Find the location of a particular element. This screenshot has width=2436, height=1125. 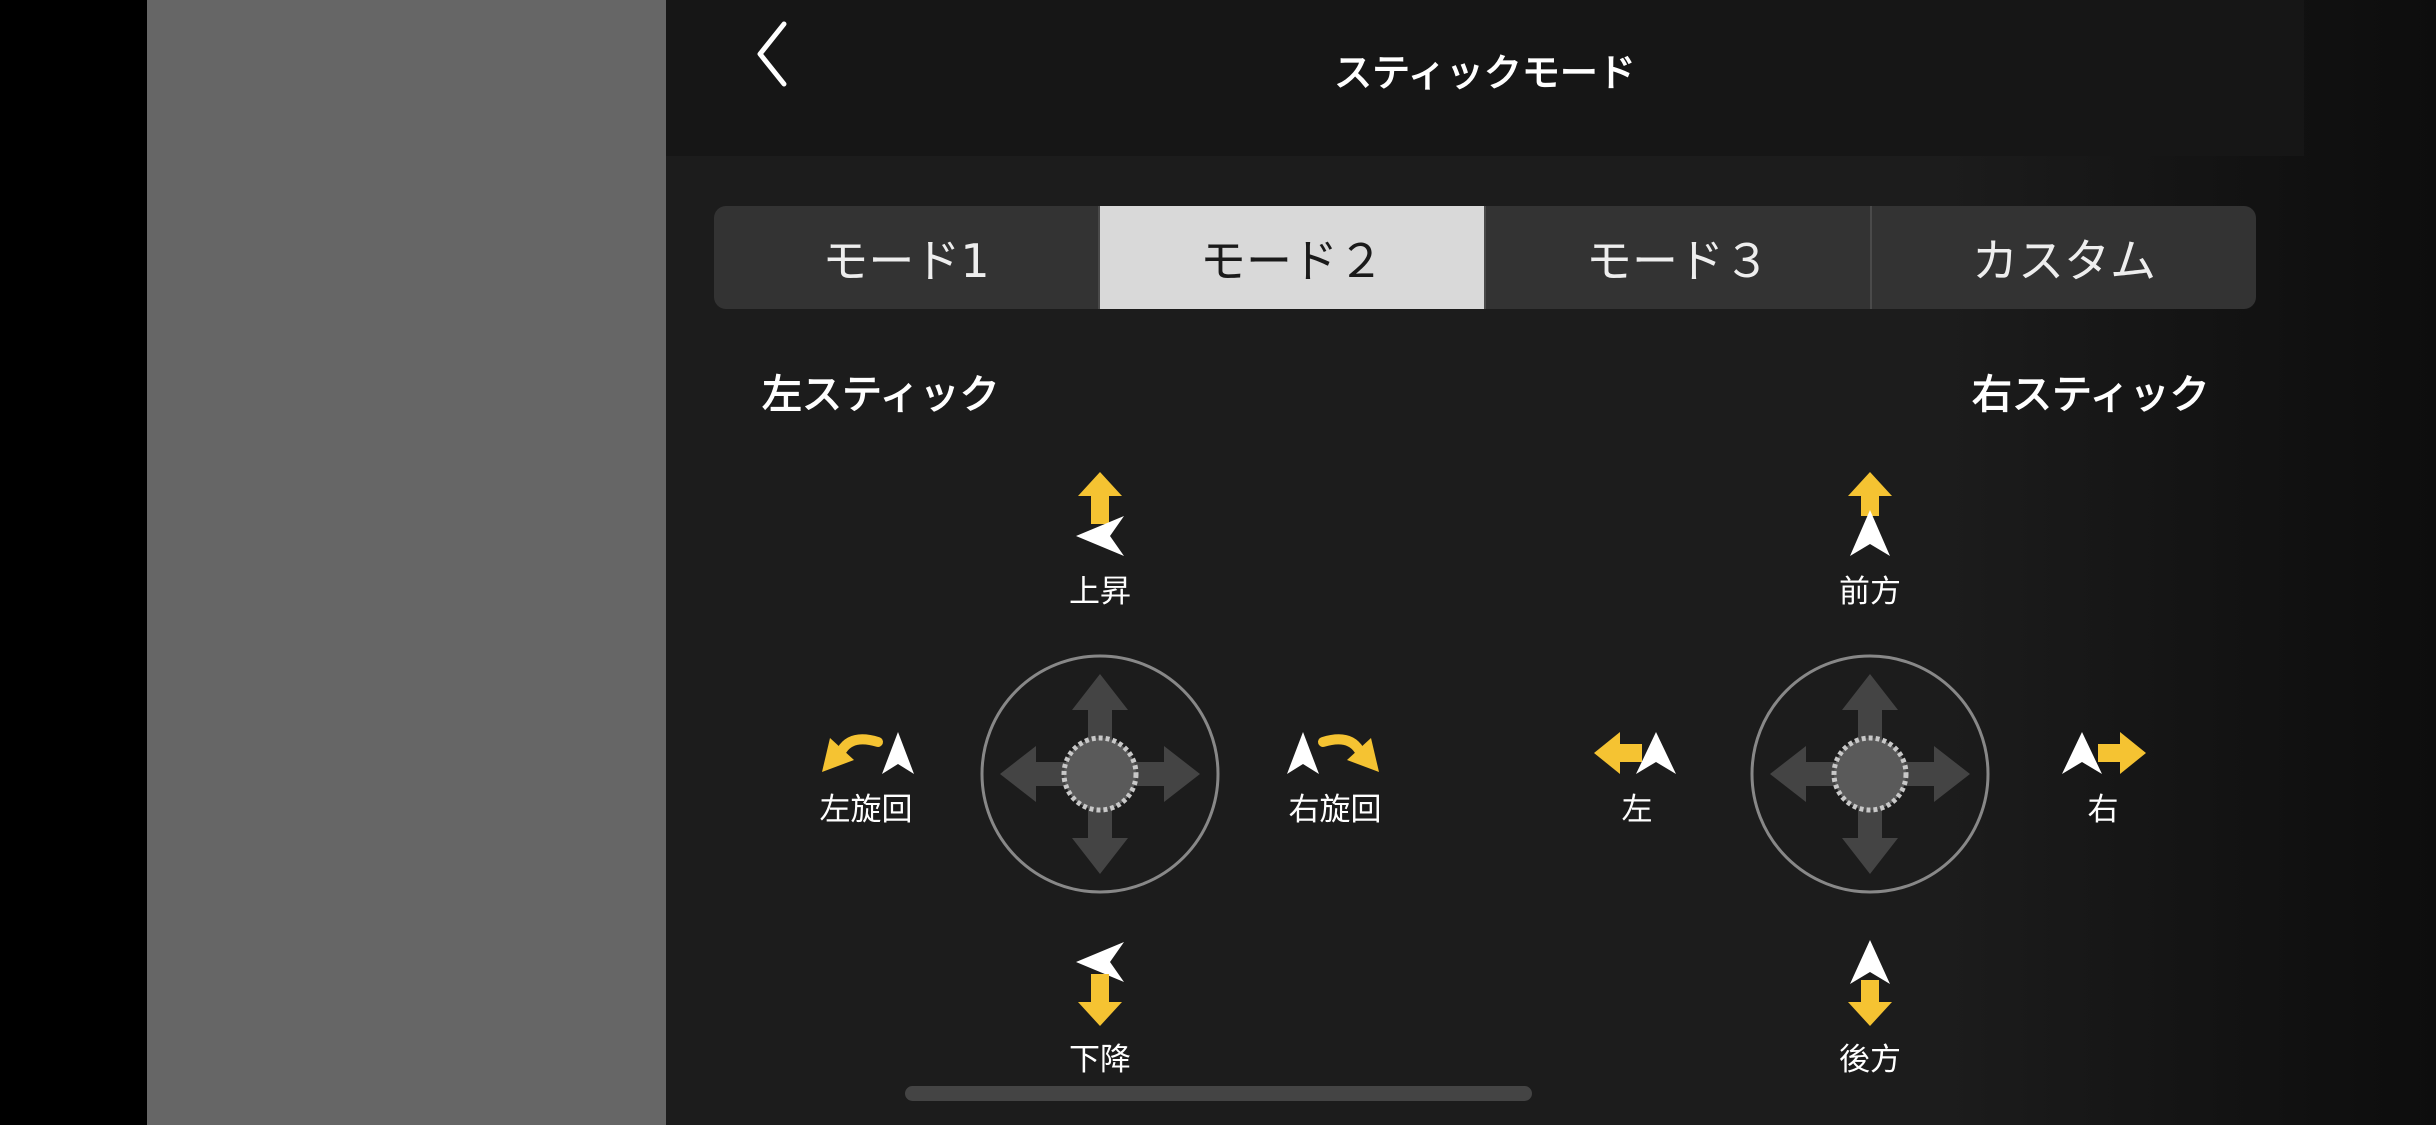

ascend-icon is located at coordinates (1100, 514).